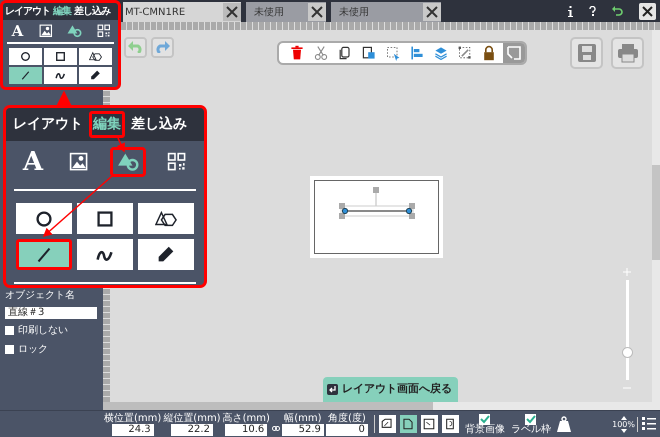 Image resolution: width=660 pixels, height=437 pixels. I want to click on triangle-hexagon-icon, so click(95, 56).